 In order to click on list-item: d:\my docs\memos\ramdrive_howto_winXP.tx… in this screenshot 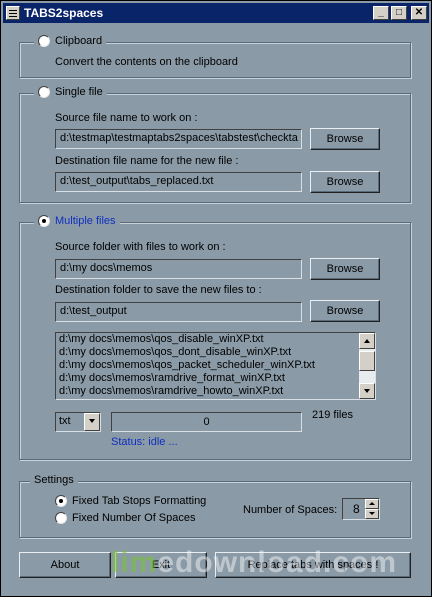, I will do `click(215, 391)`.